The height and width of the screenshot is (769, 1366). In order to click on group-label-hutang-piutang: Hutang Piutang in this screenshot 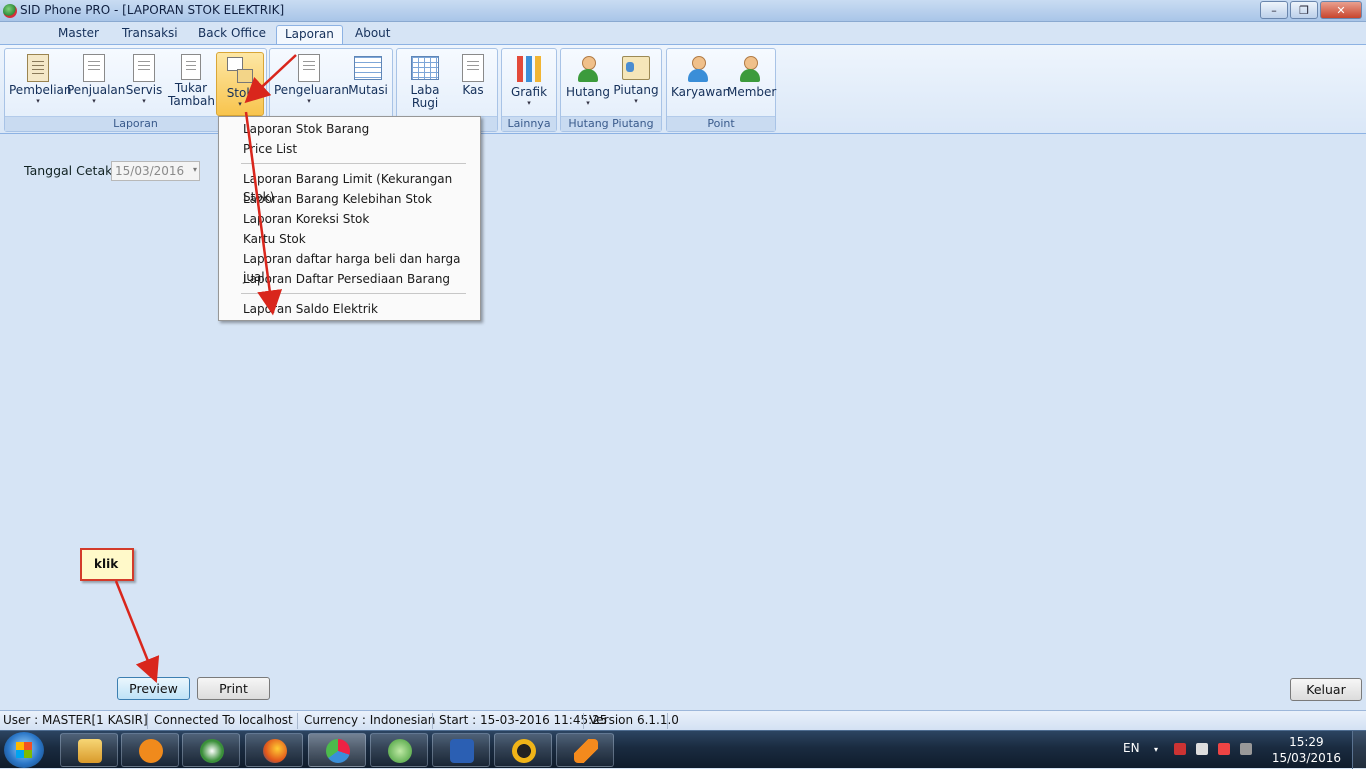, I will do `click(611, 123)`.